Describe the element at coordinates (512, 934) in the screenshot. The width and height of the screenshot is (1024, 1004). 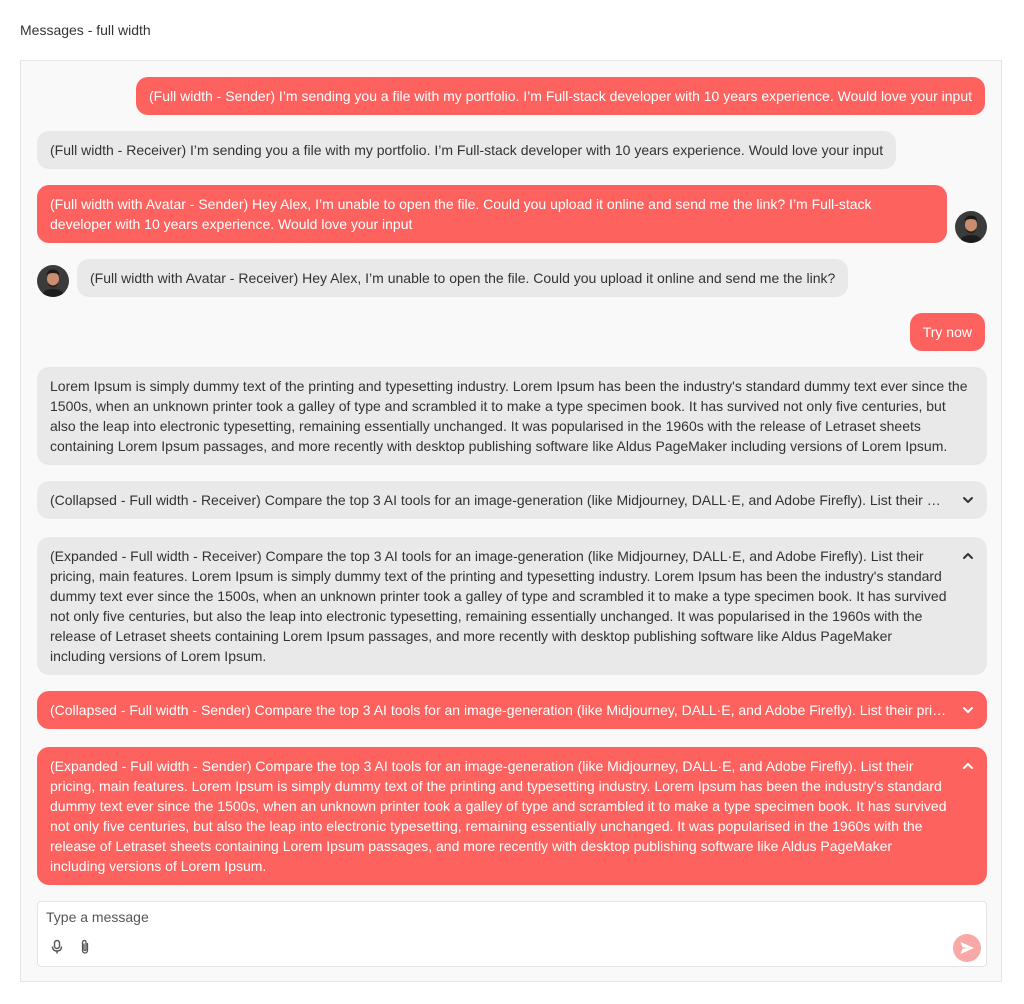
I see `message-composer` at that location.